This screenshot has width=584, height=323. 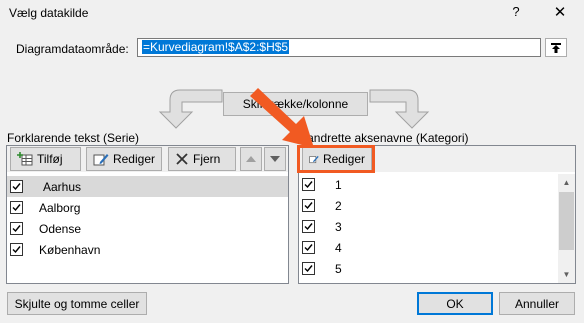 I want to click on add-series-button: Tilføj, so click(x=45, y=159).